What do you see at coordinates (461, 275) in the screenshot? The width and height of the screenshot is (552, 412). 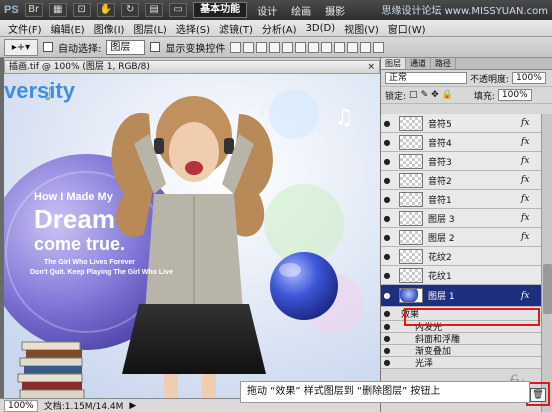 I see `layer-row: ● 花纹1` at bounding box center [461, 275].